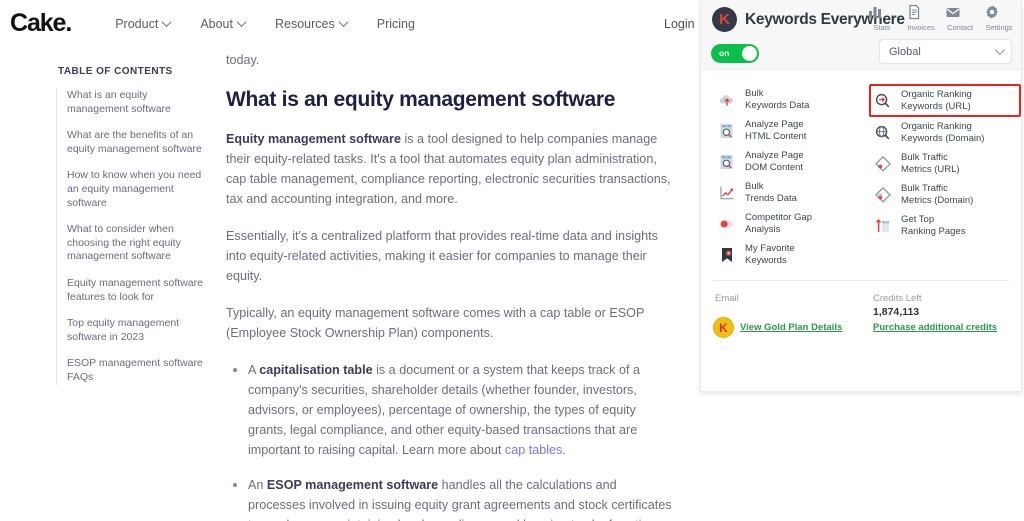 This screenshot has width=1024, height=521. Describe the element at coordinates (533, 450) in the screenshot. I see `cap-tables-link: cap tables` at that location.